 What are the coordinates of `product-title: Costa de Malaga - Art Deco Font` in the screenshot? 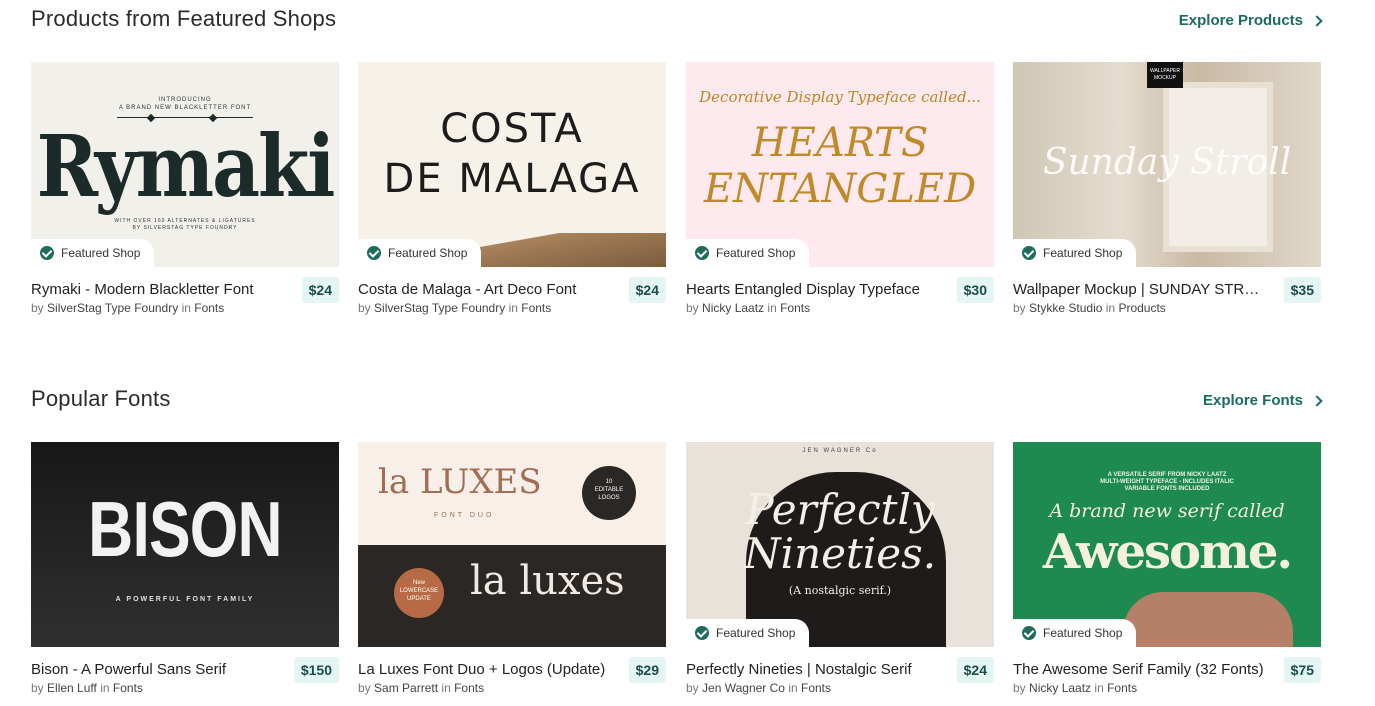 It's located at (485, 289).